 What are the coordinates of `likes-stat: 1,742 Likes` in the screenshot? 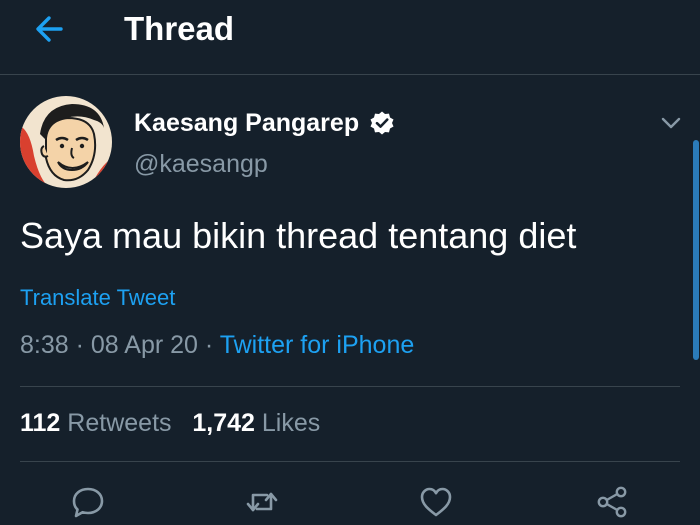 It's located at (256, 423).